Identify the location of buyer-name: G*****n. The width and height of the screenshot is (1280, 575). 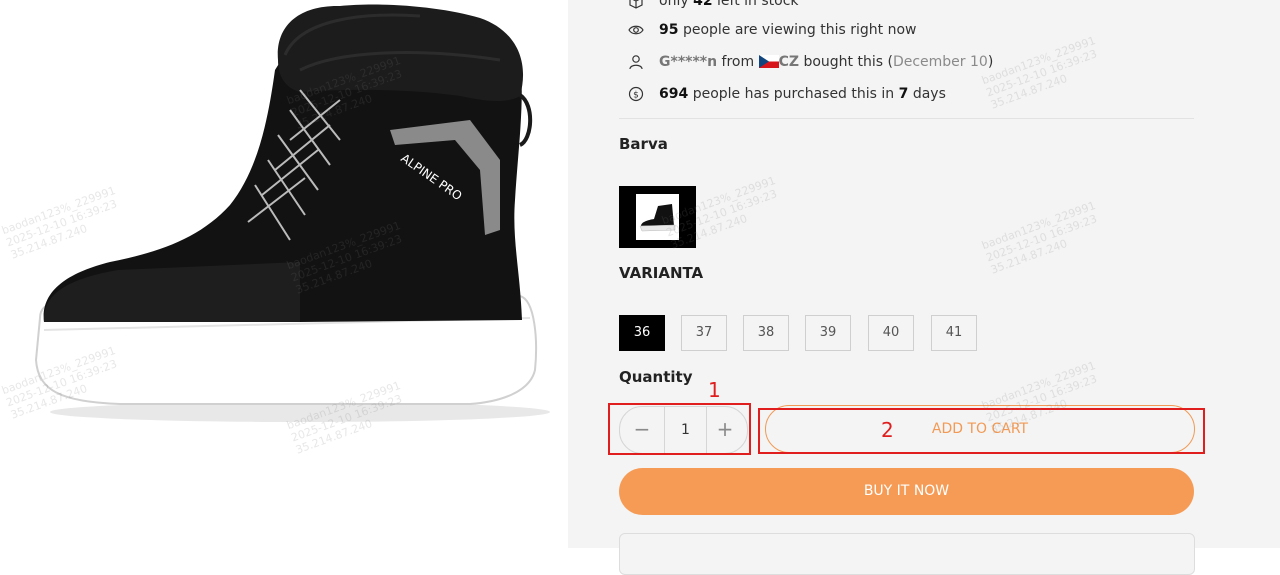
(688, 62).